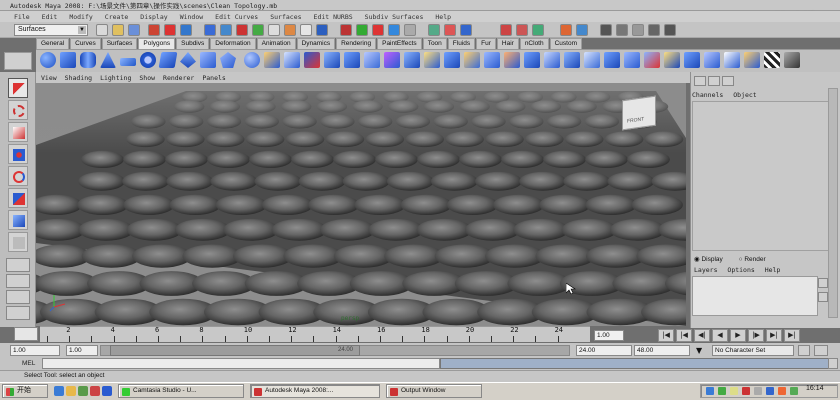 This screenshot has height=400, width=840. Describe the element at coordinates (399, 43) in the screenshot. I see `tab-painteffects: PaintEffects` at that location.